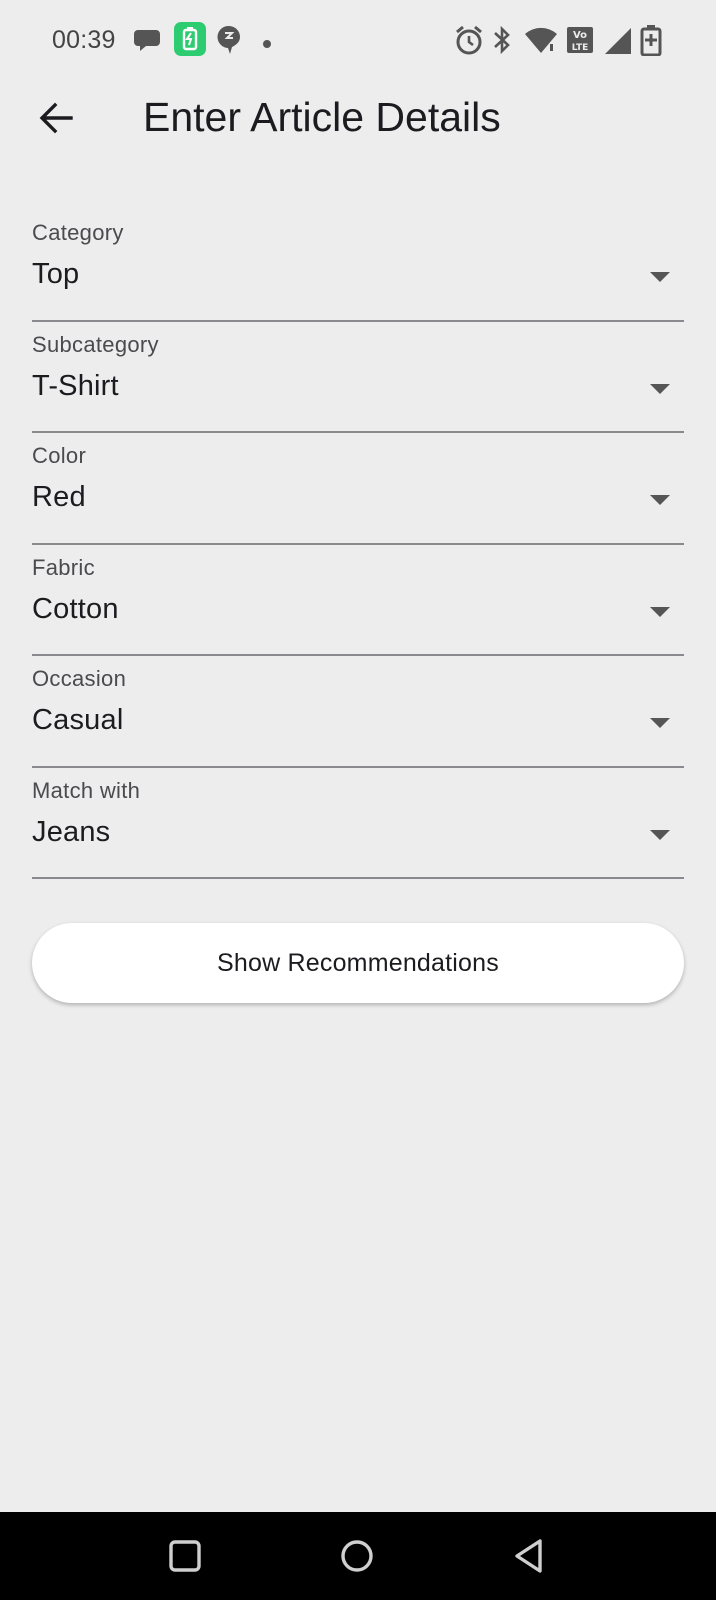 The height and width of the screenshot is (1600, 716). Describe the element at coordinates (358, 963) in the screenshot. I see `show-recommendations-button: Show Recommendations` at that location.